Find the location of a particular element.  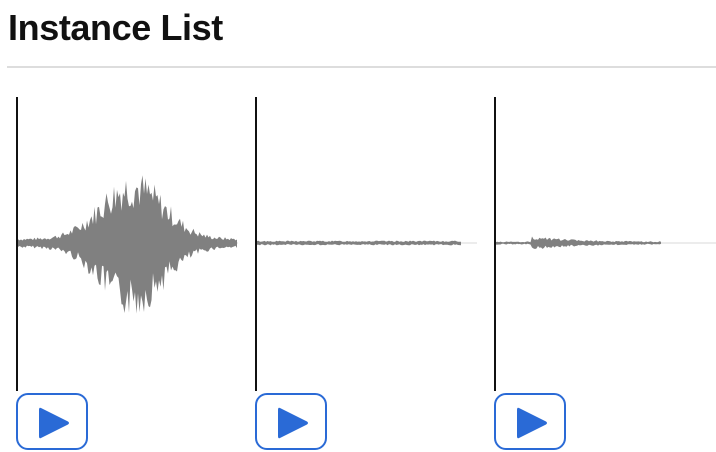

page-title: Instance List is located at coordinates (115, 27).